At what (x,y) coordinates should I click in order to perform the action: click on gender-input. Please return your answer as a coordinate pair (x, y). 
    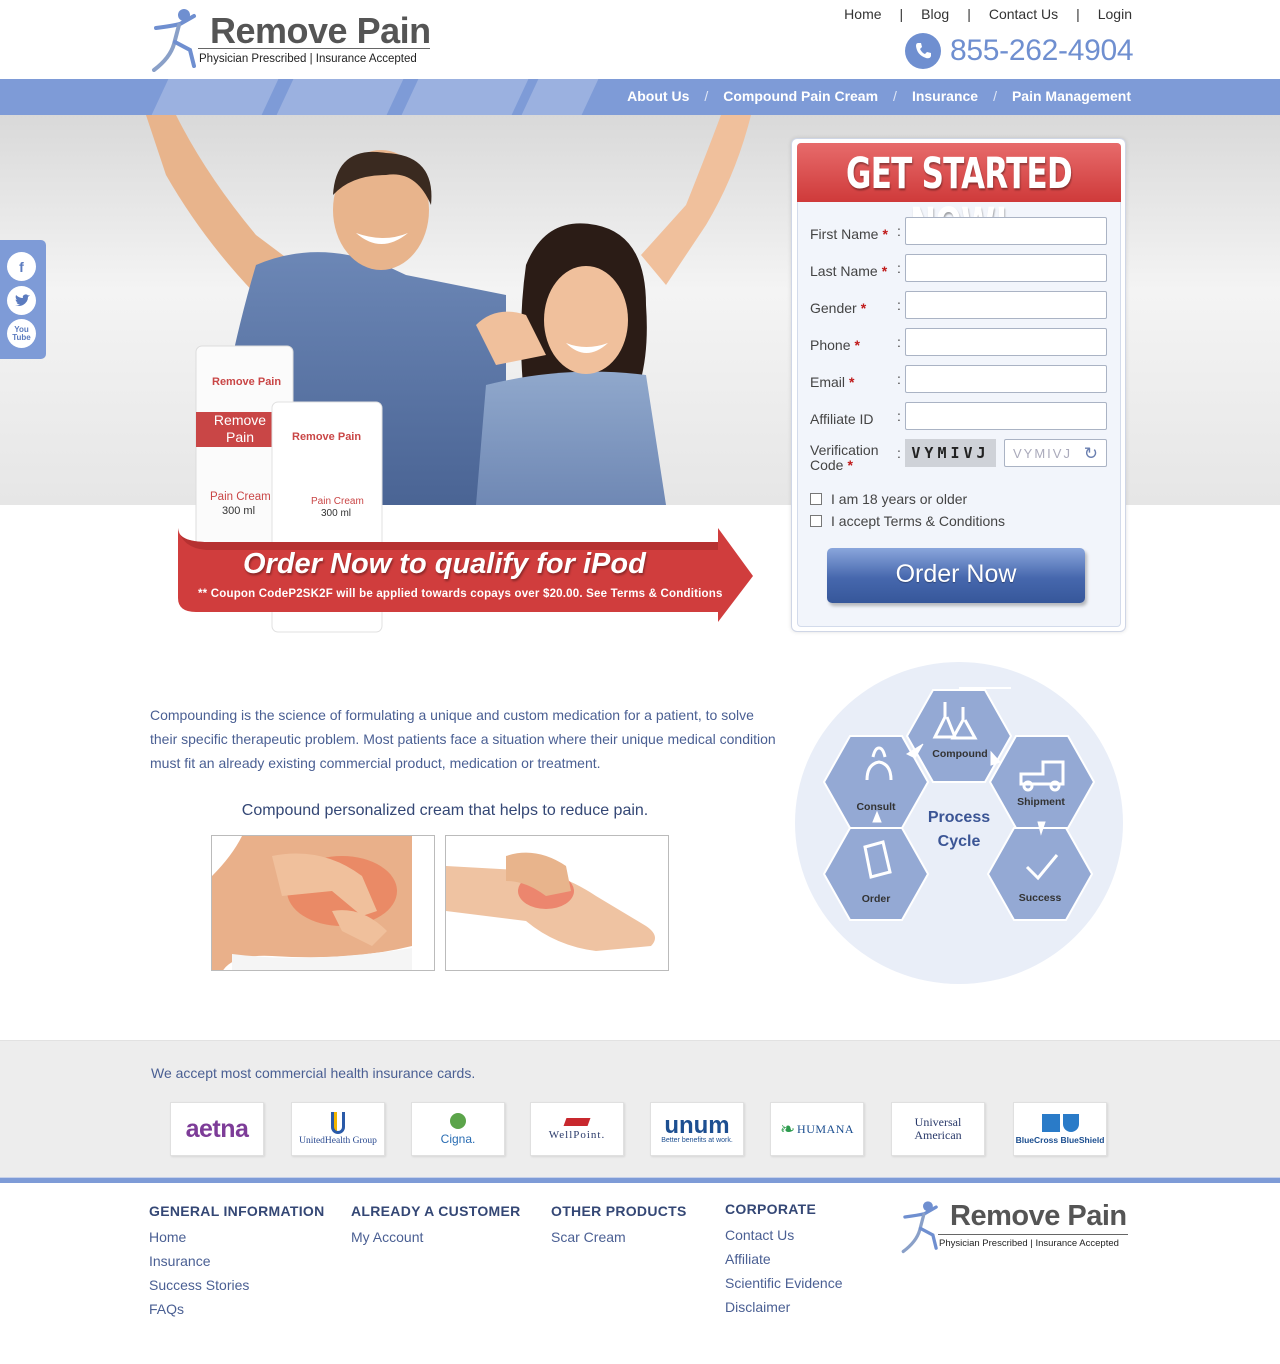
    Looking at the image, I should click on (1006, 305).